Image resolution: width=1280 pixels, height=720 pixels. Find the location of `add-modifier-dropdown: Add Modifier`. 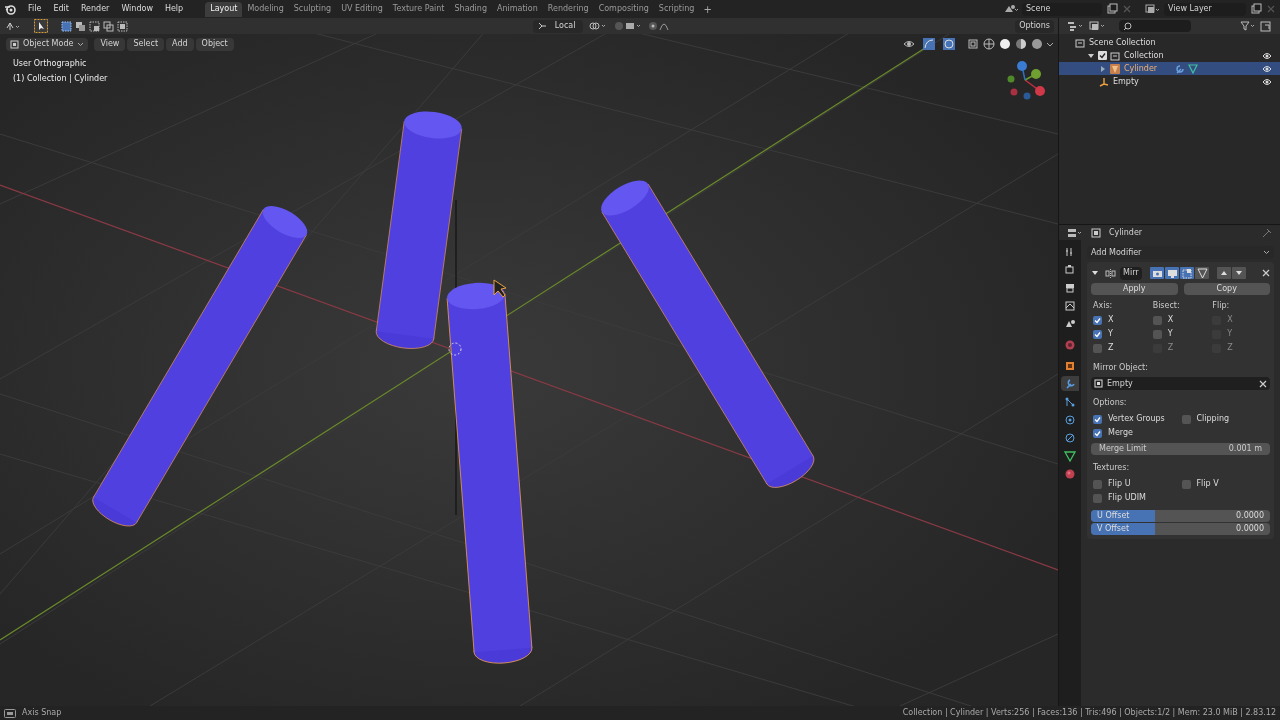

add-modifier-dropdown: Add Modifier is located at coordinates (1180, 252).